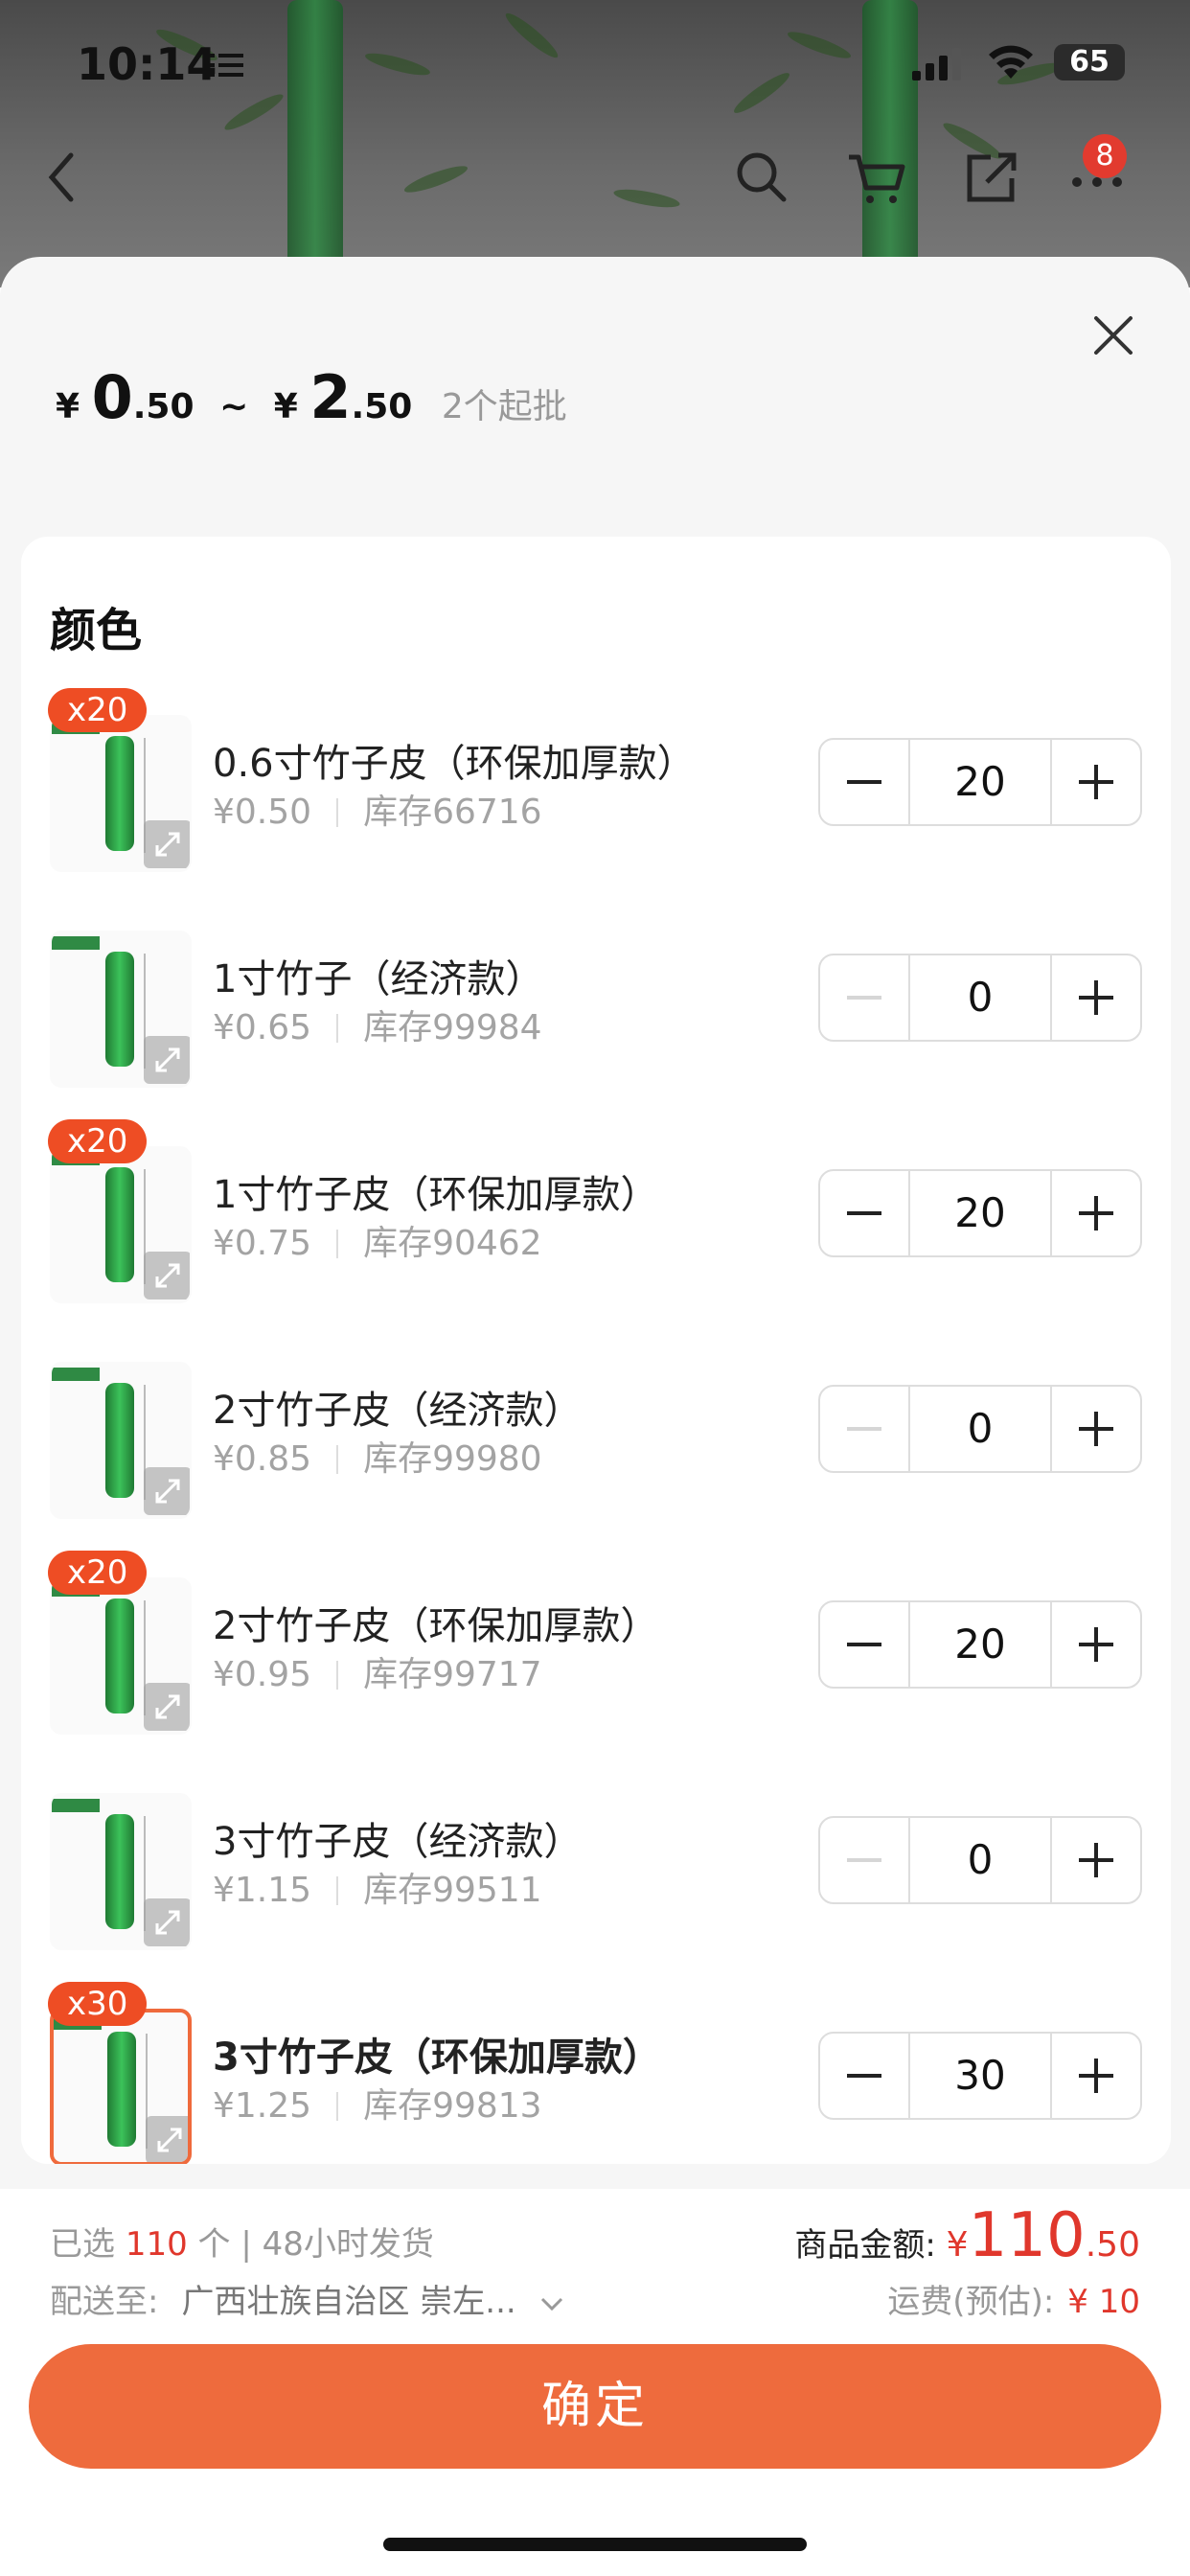 The height and width of the screenshot is (2576, 1190). What do you see at coordinates (436, 1626) in the screenshot?
I see `variant-name: 2寸竹子皮（环保加厚款）` at bounding box center [436, 1626].